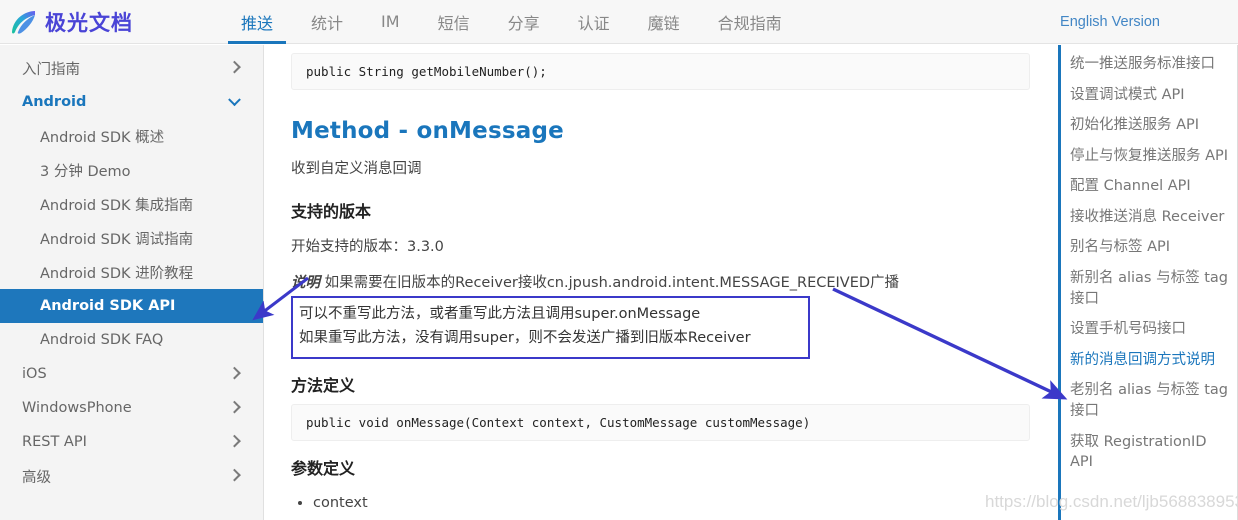 The width and height of the screenshot is (1238, 520). What do you see at coordinates (117, 273) in the screenshot?
I see `sidebar-item-label: Android SDK 进阶教程` at bounding box center [117, 273].